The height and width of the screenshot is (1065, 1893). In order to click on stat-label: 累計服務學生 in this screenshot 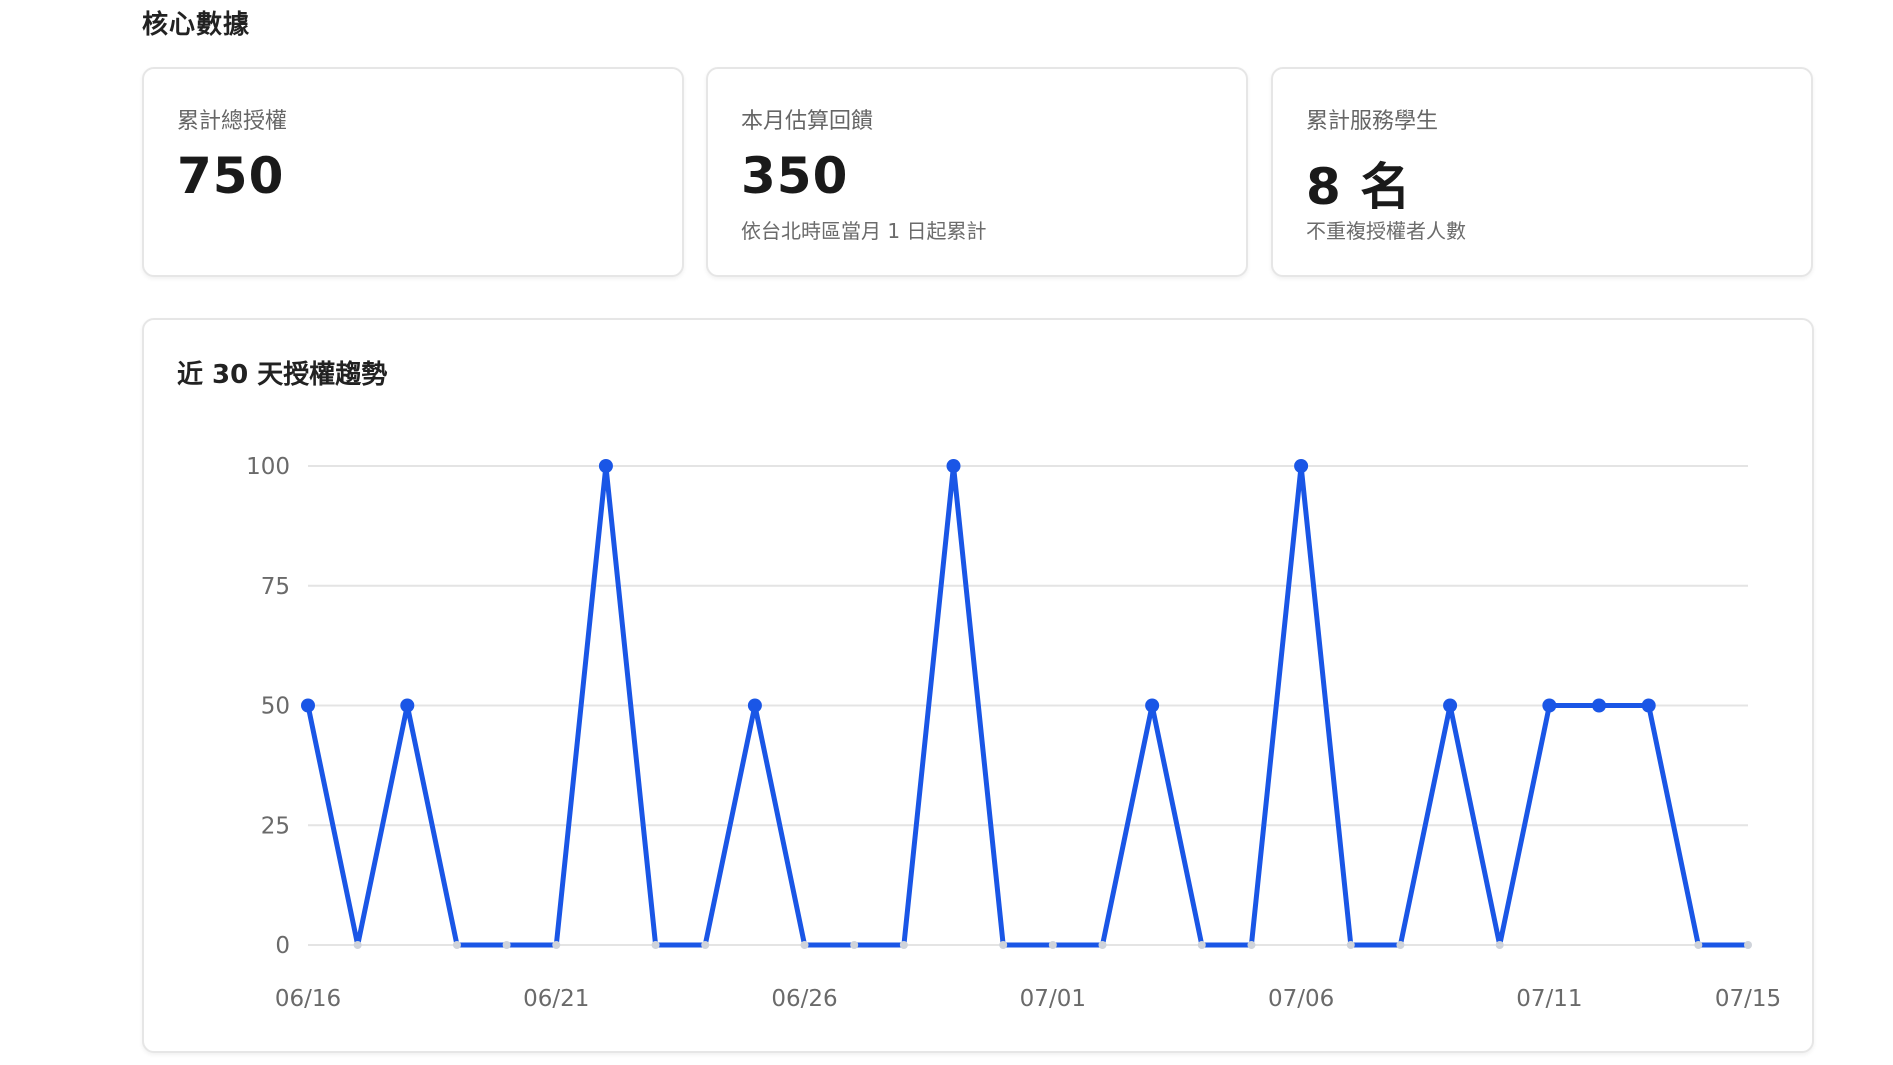, I will do `click(1372, 121)`.